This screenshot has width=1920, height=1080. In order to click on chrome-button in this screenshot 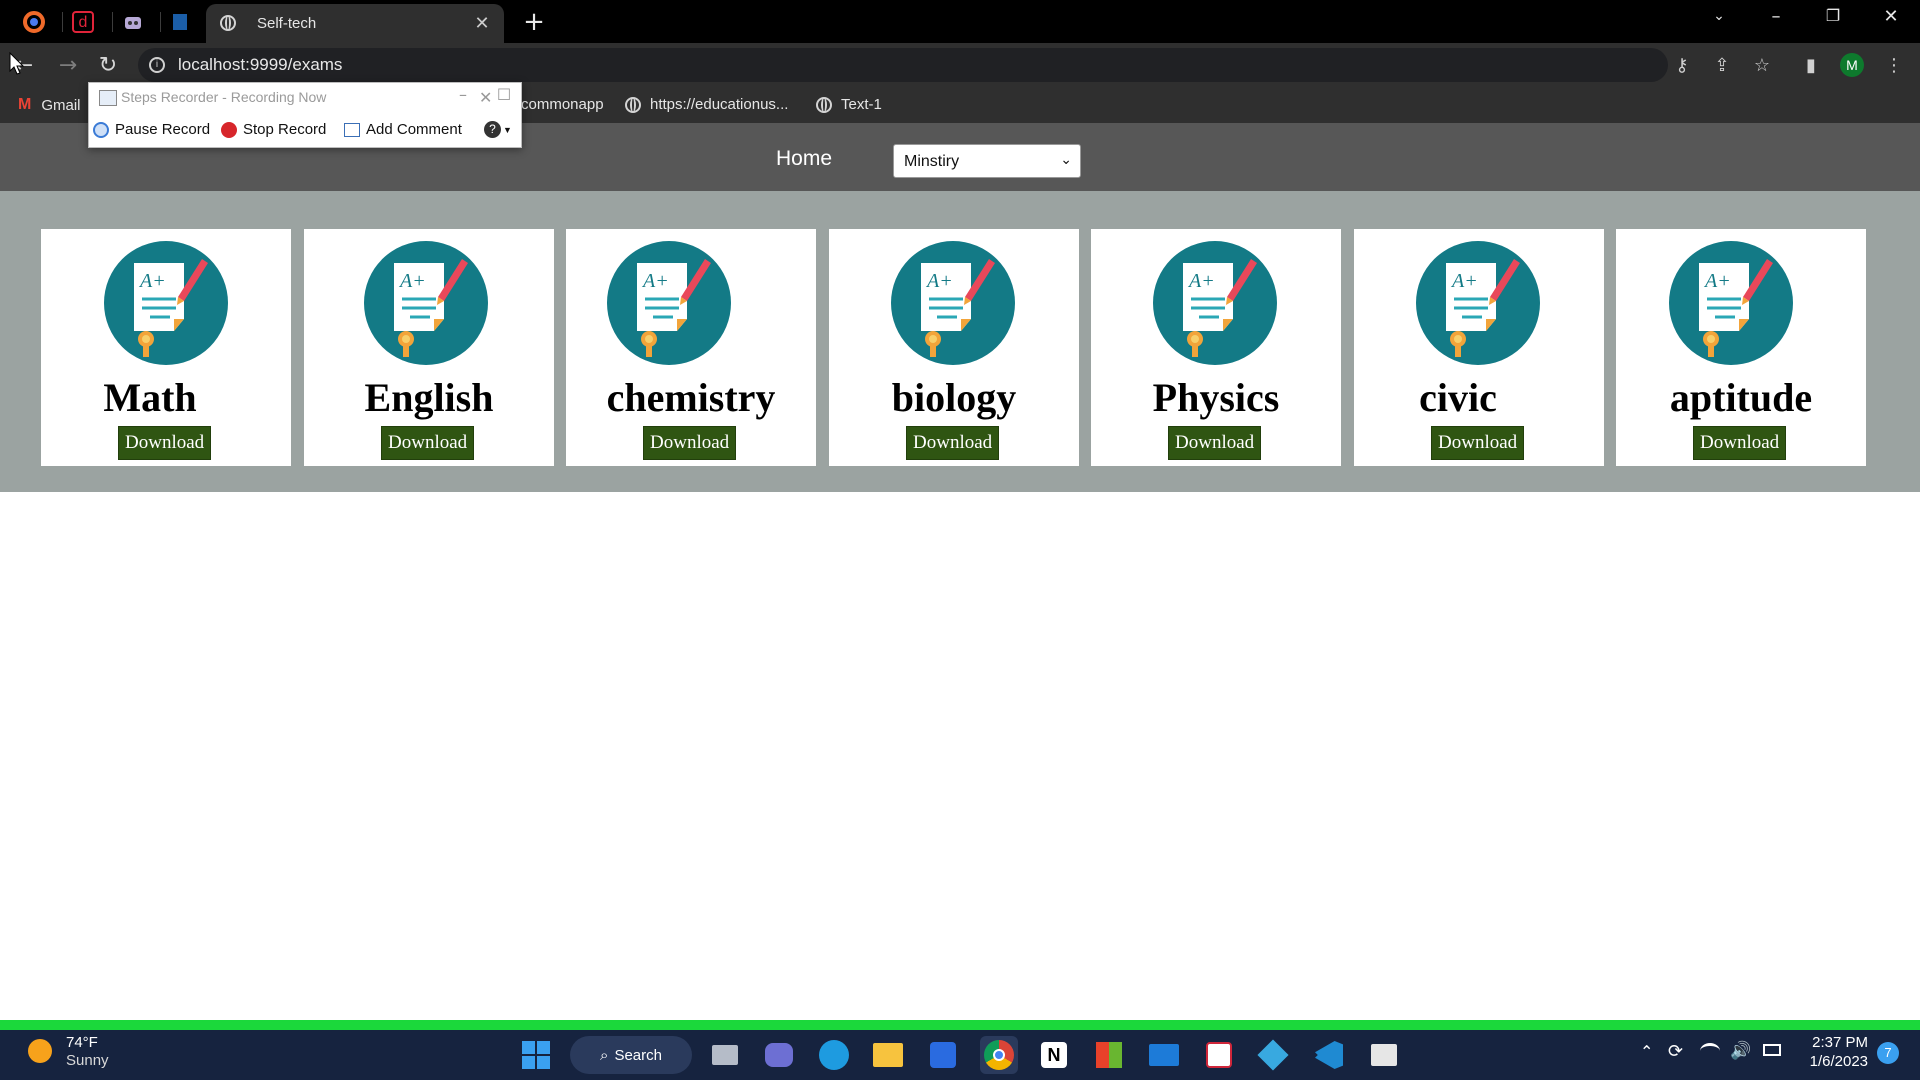, I will do `click(999, 1055)`.